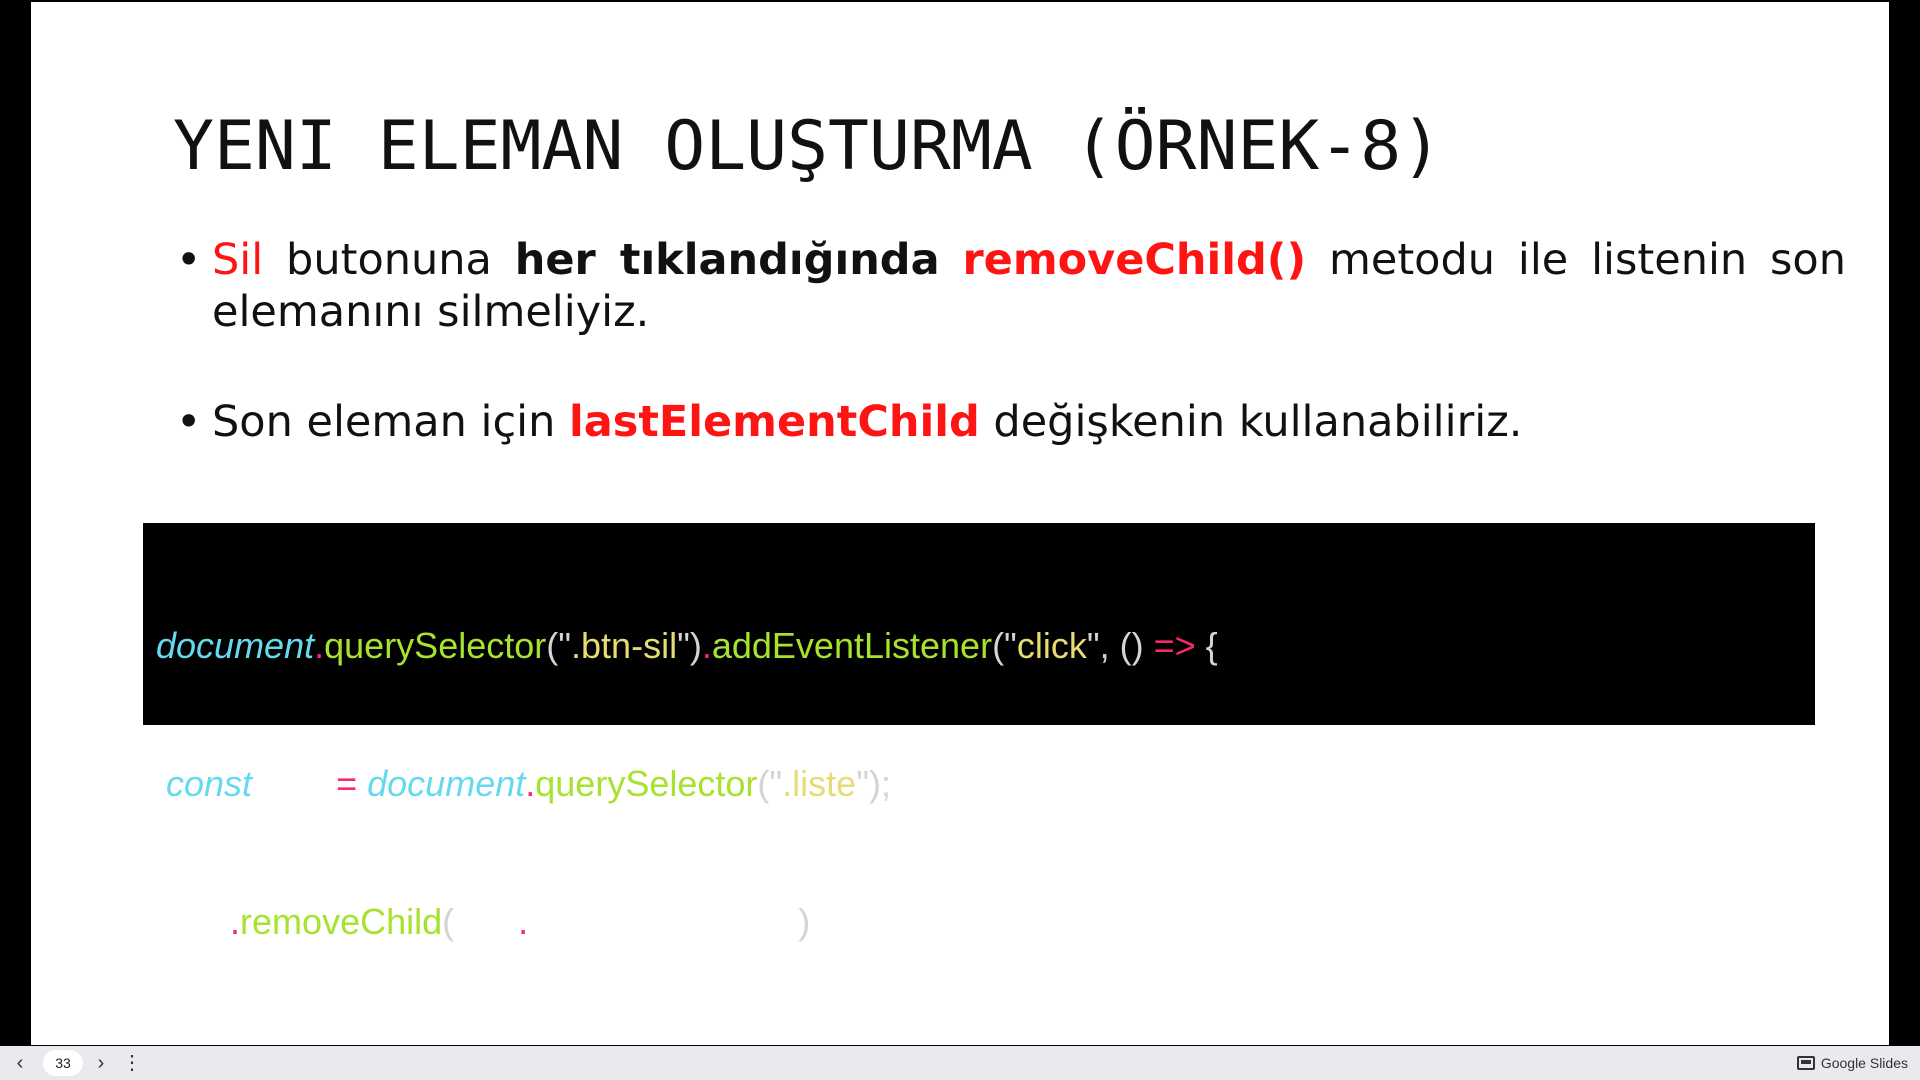 This screenshot has width=1920, height=1080. I want to click on code-token: });, so click(173, 1042).